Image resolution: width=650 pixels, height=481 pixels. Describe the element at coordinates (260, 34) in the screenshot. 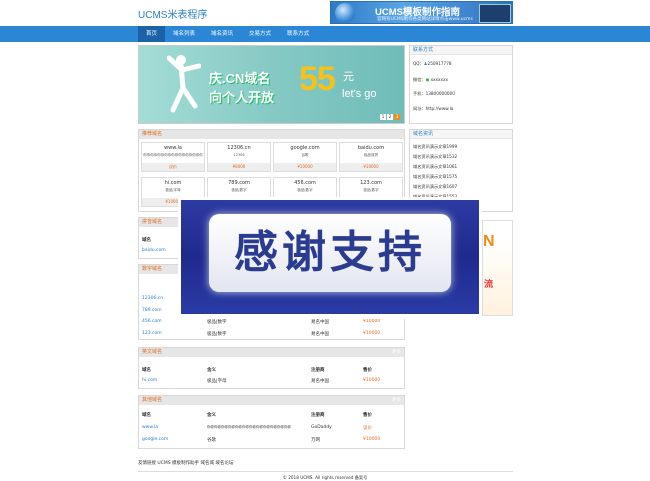

I see `nav-trade: 交易方式` at that location.